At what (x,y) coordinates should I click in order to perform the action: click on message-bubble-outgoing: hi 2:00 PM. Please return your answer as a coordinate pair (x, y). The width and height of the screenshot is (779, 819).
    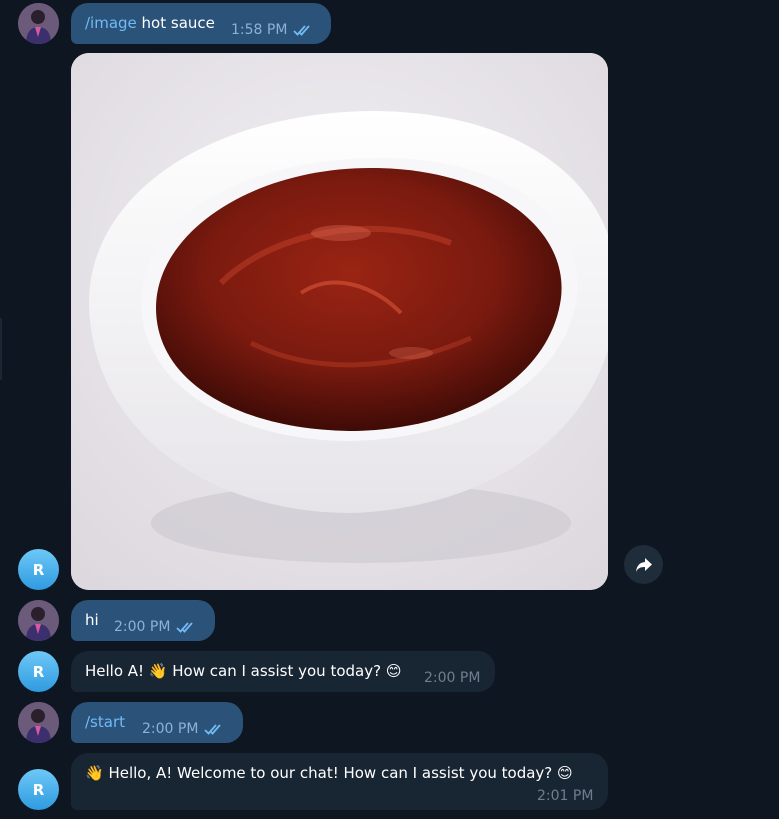
    Looking at the image, I should click on (143, 620).